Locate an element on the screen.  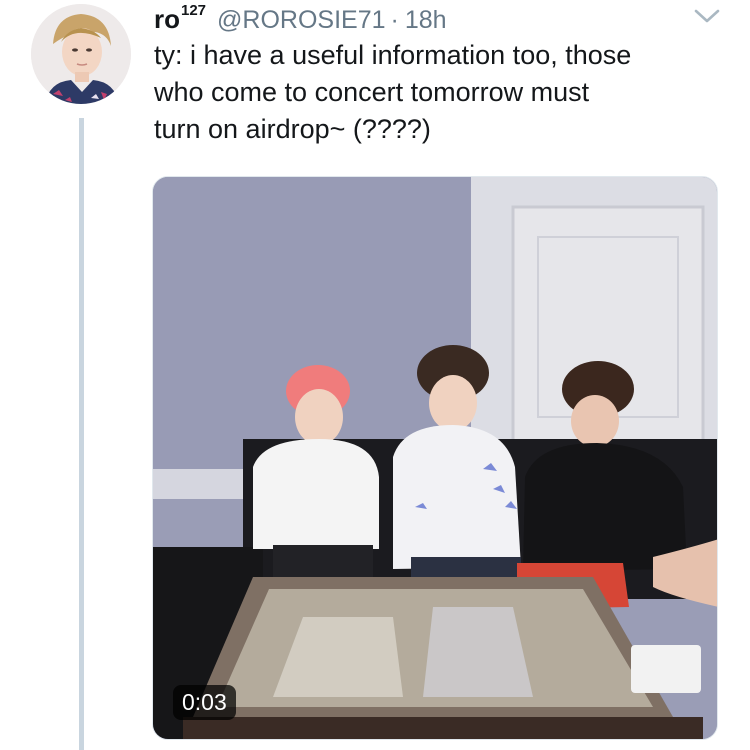
timestamp: 18h is located at coordinates (426, 20).